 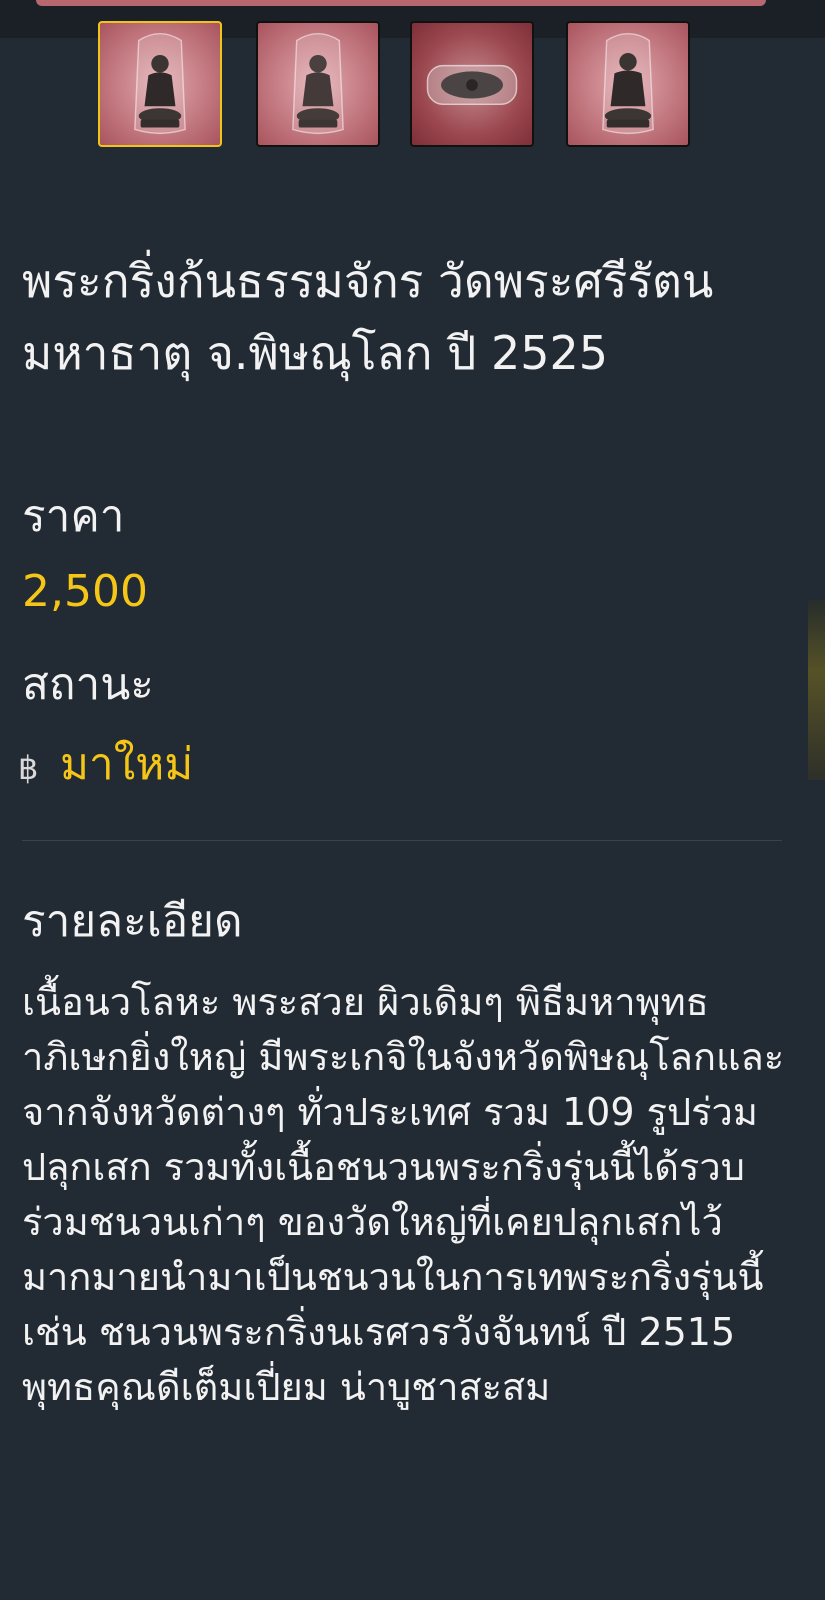 What do you see at coordinates (132, 921) in the screenshot?
I see `details-label: รายละเอียด` at bounding box center [132, 921].